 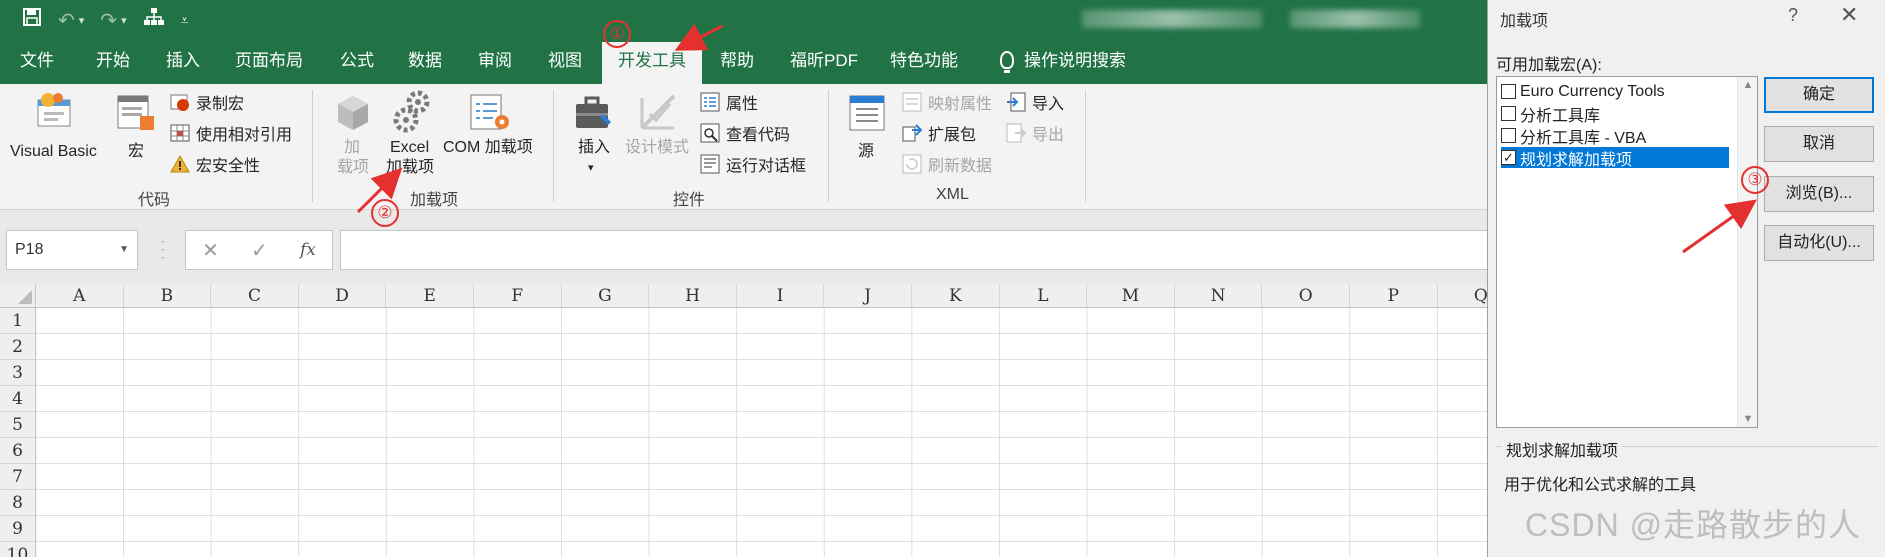 I want to click on column-header: L, so click(x=1043, y=296).